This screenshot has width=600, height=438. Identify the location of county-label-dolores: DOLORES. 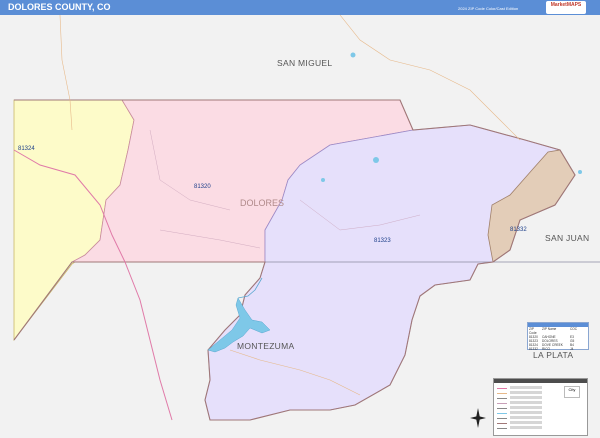
(262, 203).